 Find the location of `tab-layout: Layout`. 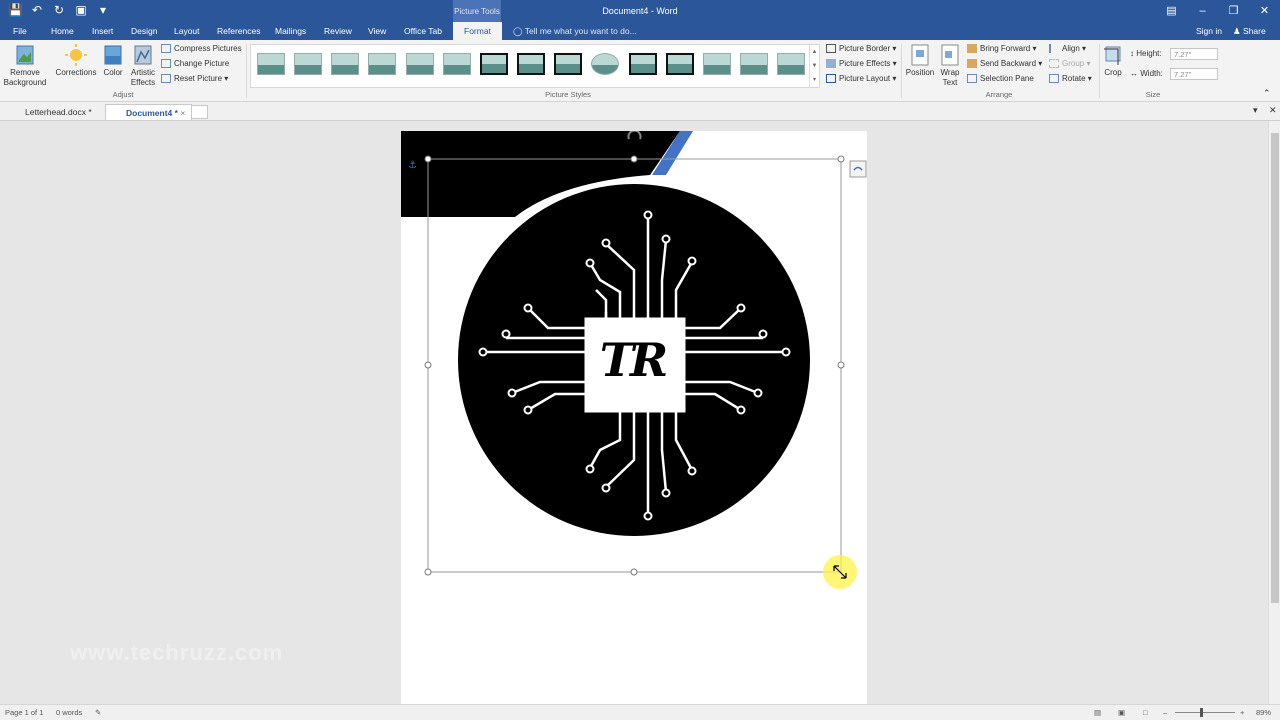

tab-layout: Layout is located at coordinates (187, 31).